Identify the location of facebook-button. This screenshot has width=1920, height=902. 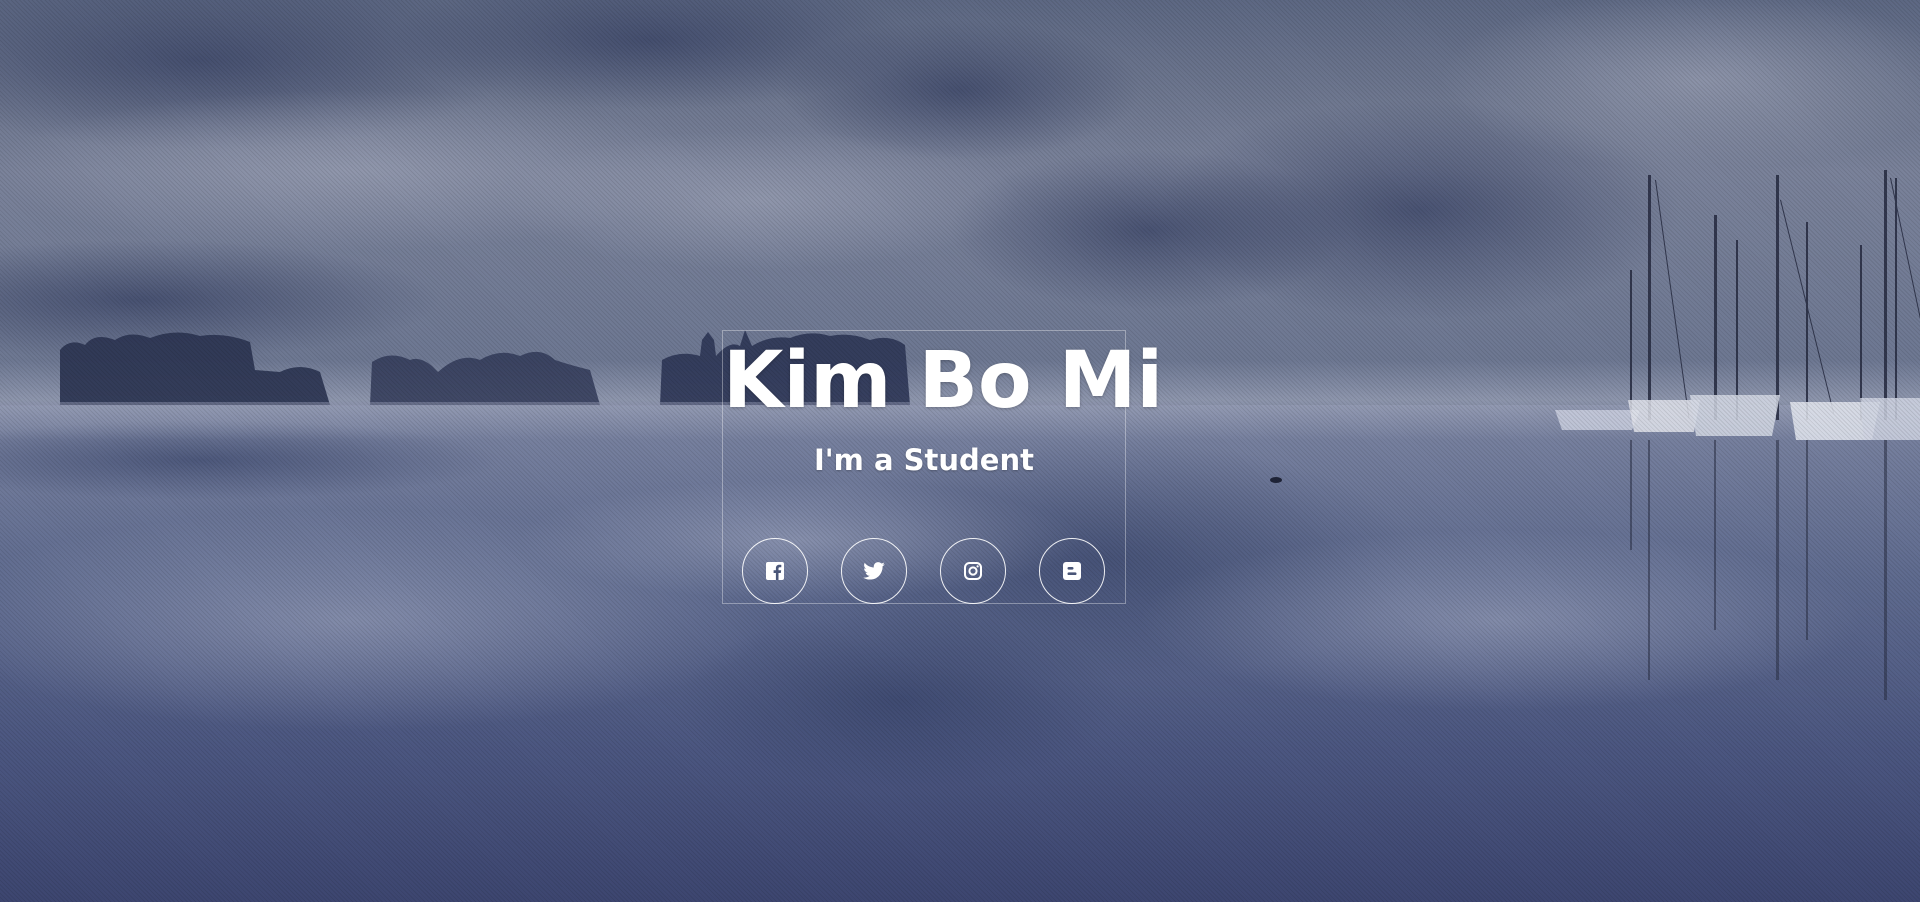
(775, 571).